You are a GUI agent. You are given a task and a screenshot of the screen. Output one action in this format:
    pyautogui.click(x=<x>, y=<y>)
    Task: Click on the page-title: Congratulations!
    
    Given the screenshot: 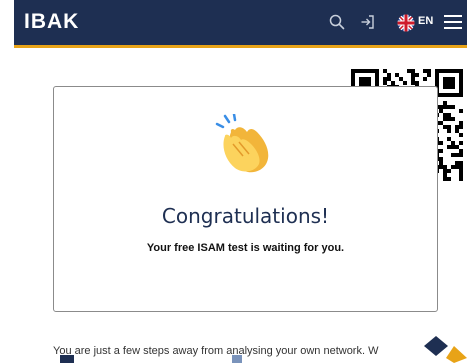 What is the action you would take?
    pyautogui.click(x=245, y=216)
    